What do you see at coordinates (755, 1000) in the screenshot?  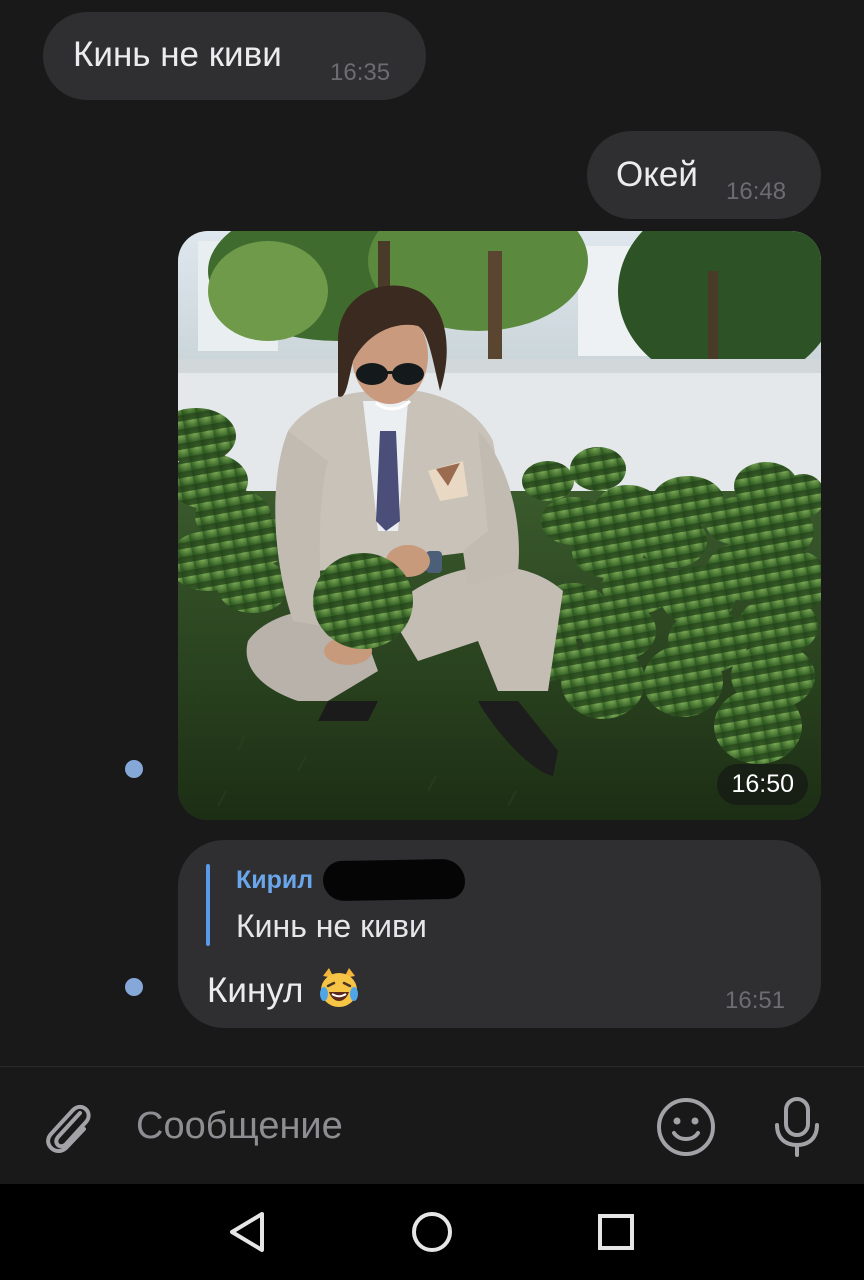 I see `message-time: 16:51` at bounding box center [755, 1000].